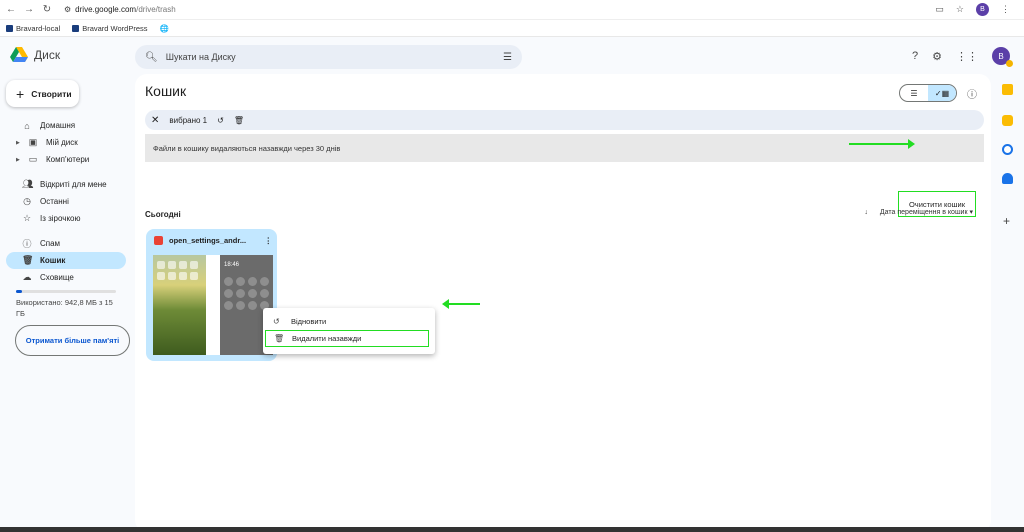 Image resolution: width=1024 pixels, height=532 pixels. I want to click on gear-icon: ⚙, so click(937, 56).